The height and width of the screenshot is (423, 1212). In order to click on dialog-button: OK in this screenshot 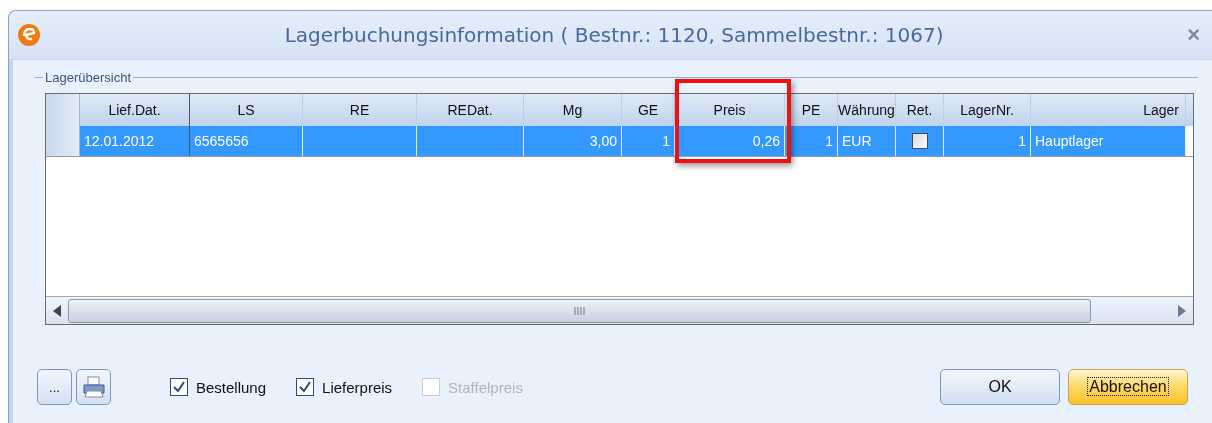, I will do `click(1000, 387)`.